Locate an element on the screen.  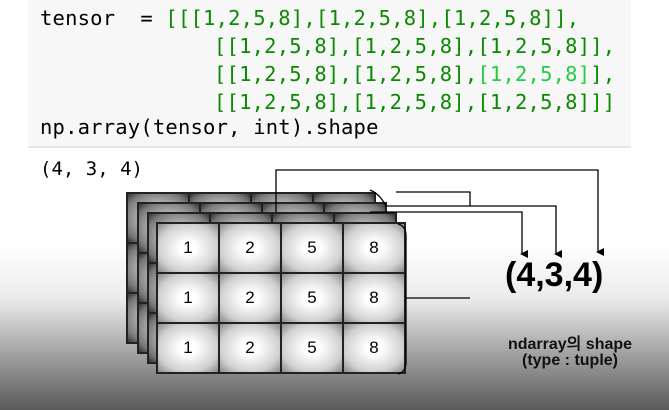
caption-line-1: ndarray의 shape is located at coordinates (570, 344).